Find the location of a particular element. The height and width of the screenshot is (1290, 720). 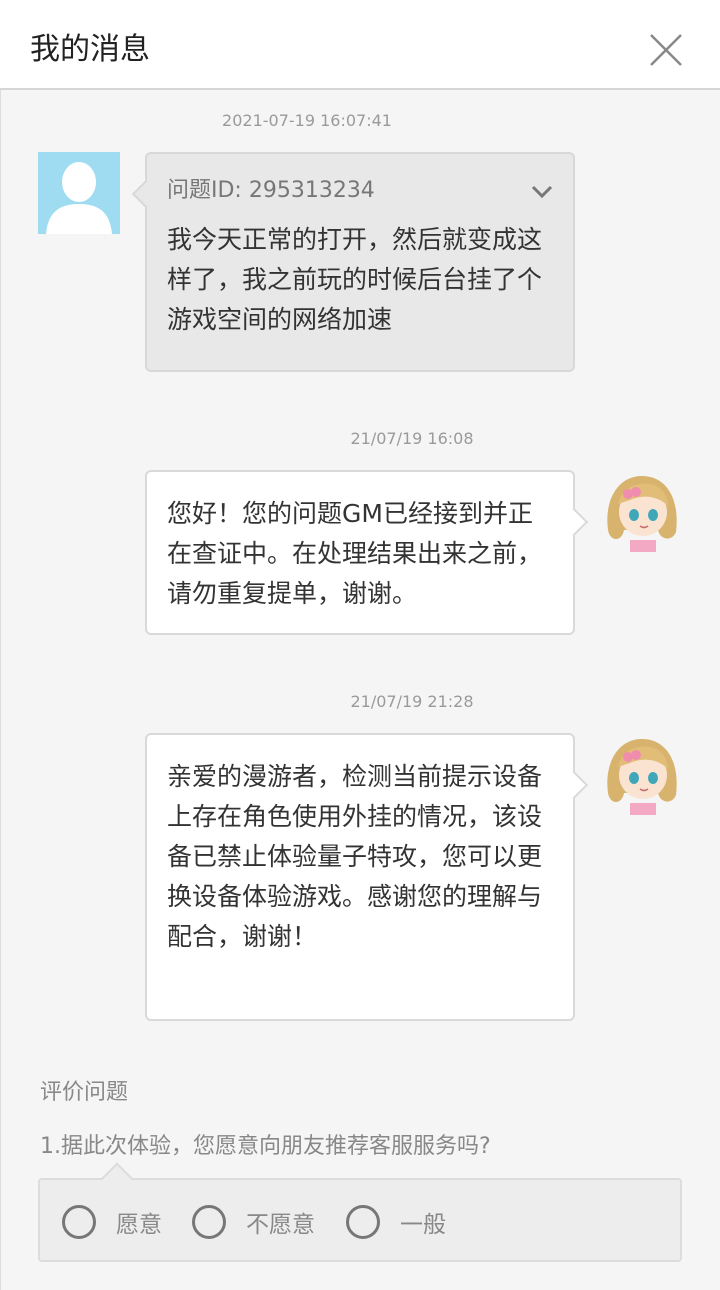

rating-title: 评价问题 is located at coordinates (84, 1092).